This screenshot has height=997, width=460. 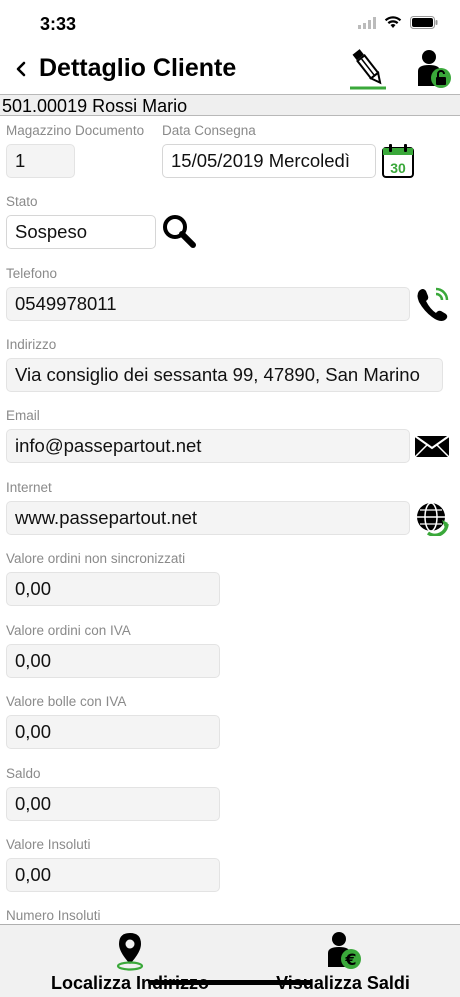 What do you see at coordinates (230, 982) in the screenshot?
I see `home-indicator` at bounding box center [230, 982].